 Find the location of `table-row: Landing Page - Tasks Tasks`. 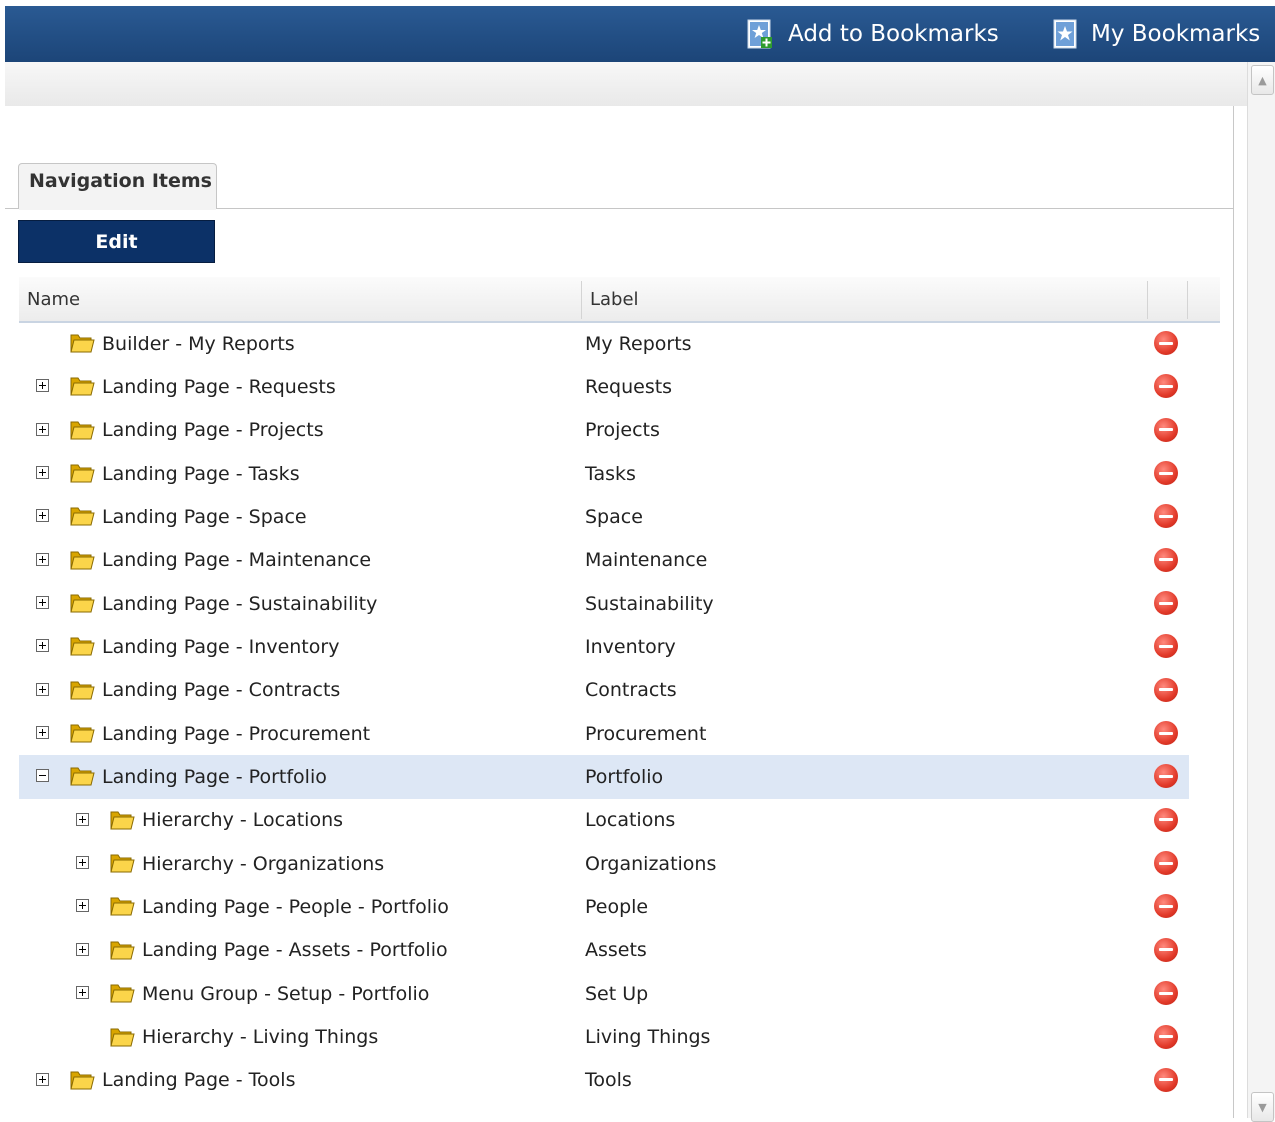

table-row: Landing Page - Tasks Tasks is located at coordinates (604, 473).